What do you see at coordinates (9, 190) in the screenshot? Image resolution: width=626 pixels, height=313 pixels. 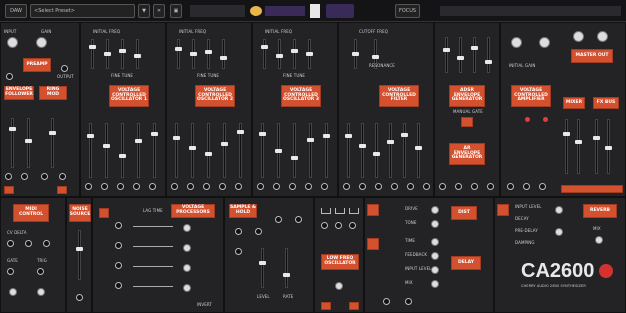 I see `env-button` at bounding box center [9, 190].